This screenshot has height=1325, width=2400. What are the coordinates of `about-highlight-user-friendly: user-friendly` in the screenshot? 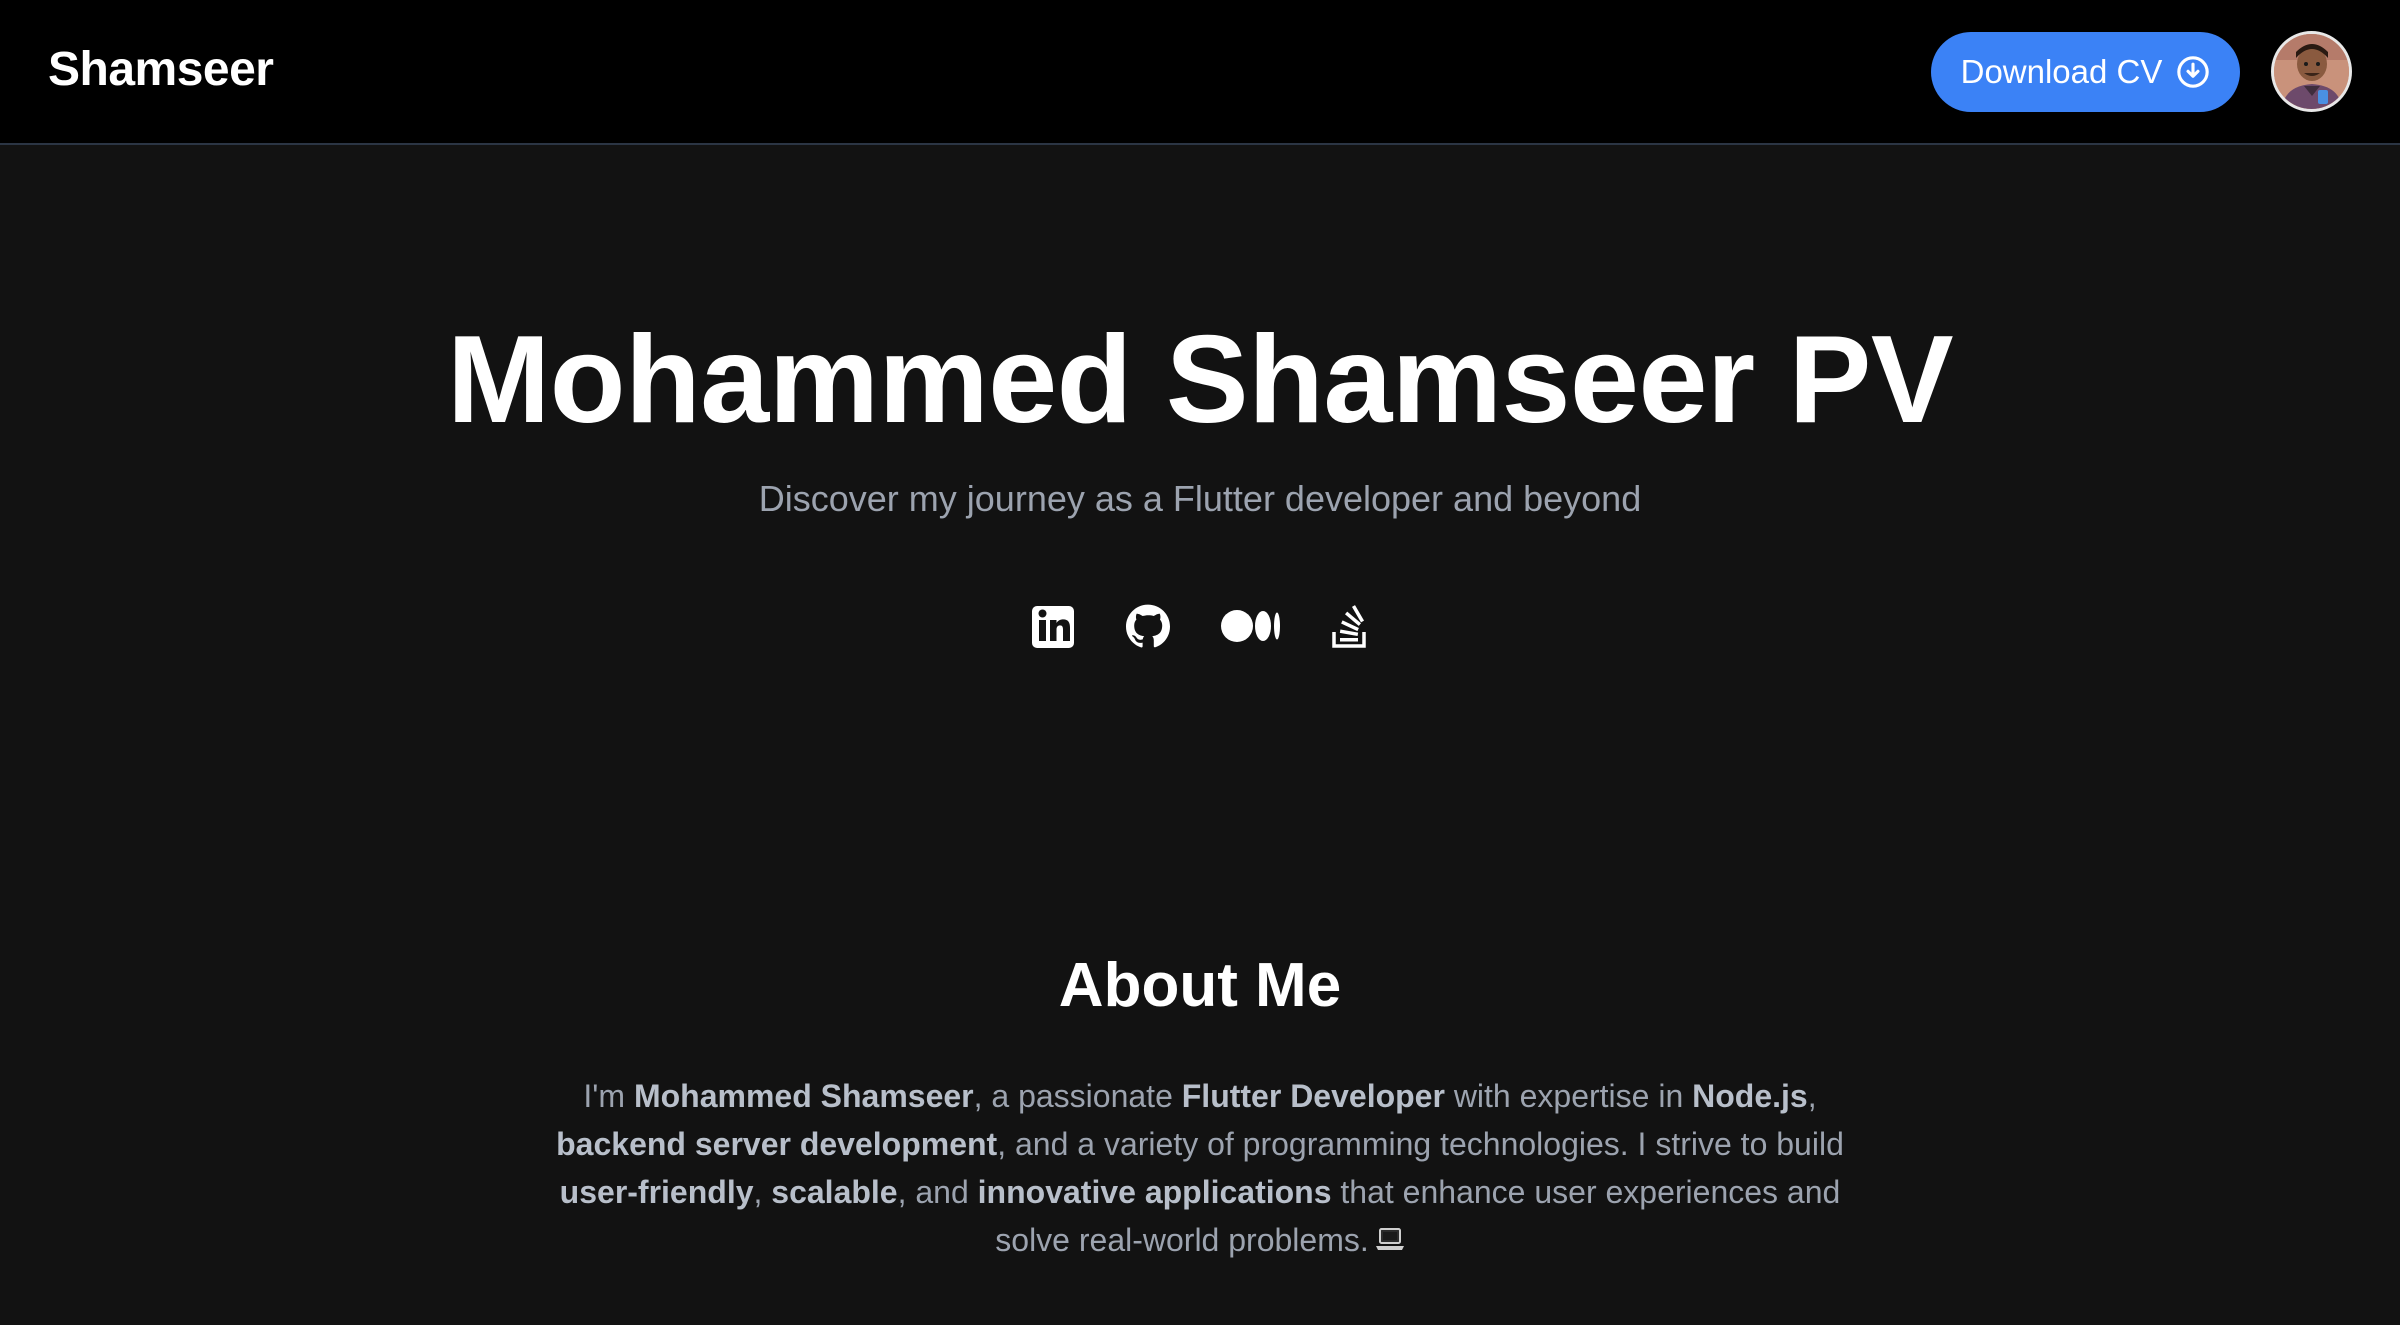 It's located at (656, 1192).